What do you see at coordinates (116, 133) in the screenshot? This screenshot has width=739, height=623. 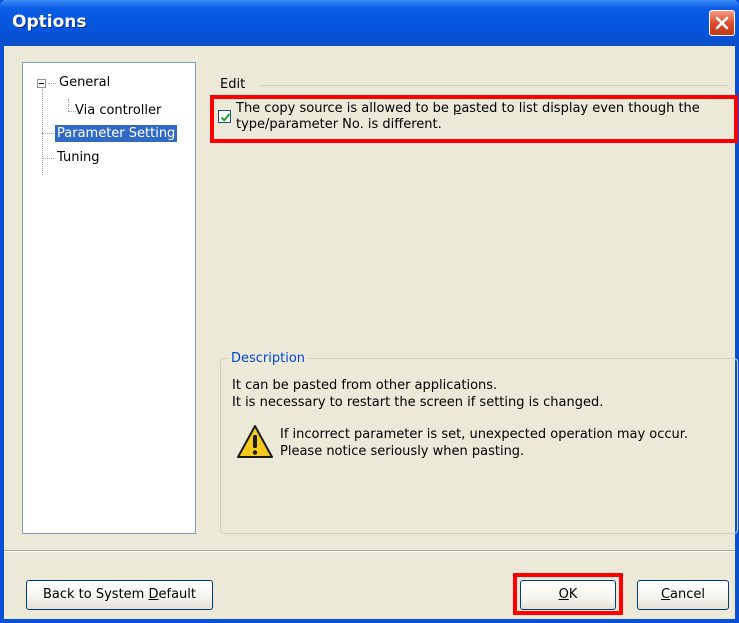 I see `tree-item-parameter-setting: Parameter Setting` at bounding box center [116, 133].